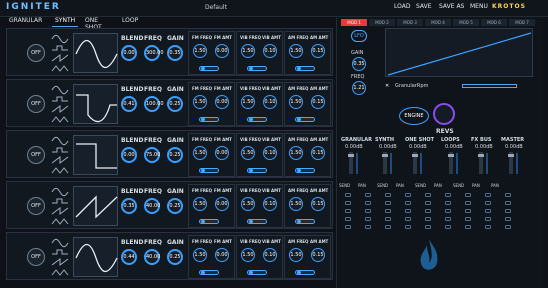 This screenshot has width=548, height=288. I want to click on lfo-mode-button: LFO, so click(359, 36).